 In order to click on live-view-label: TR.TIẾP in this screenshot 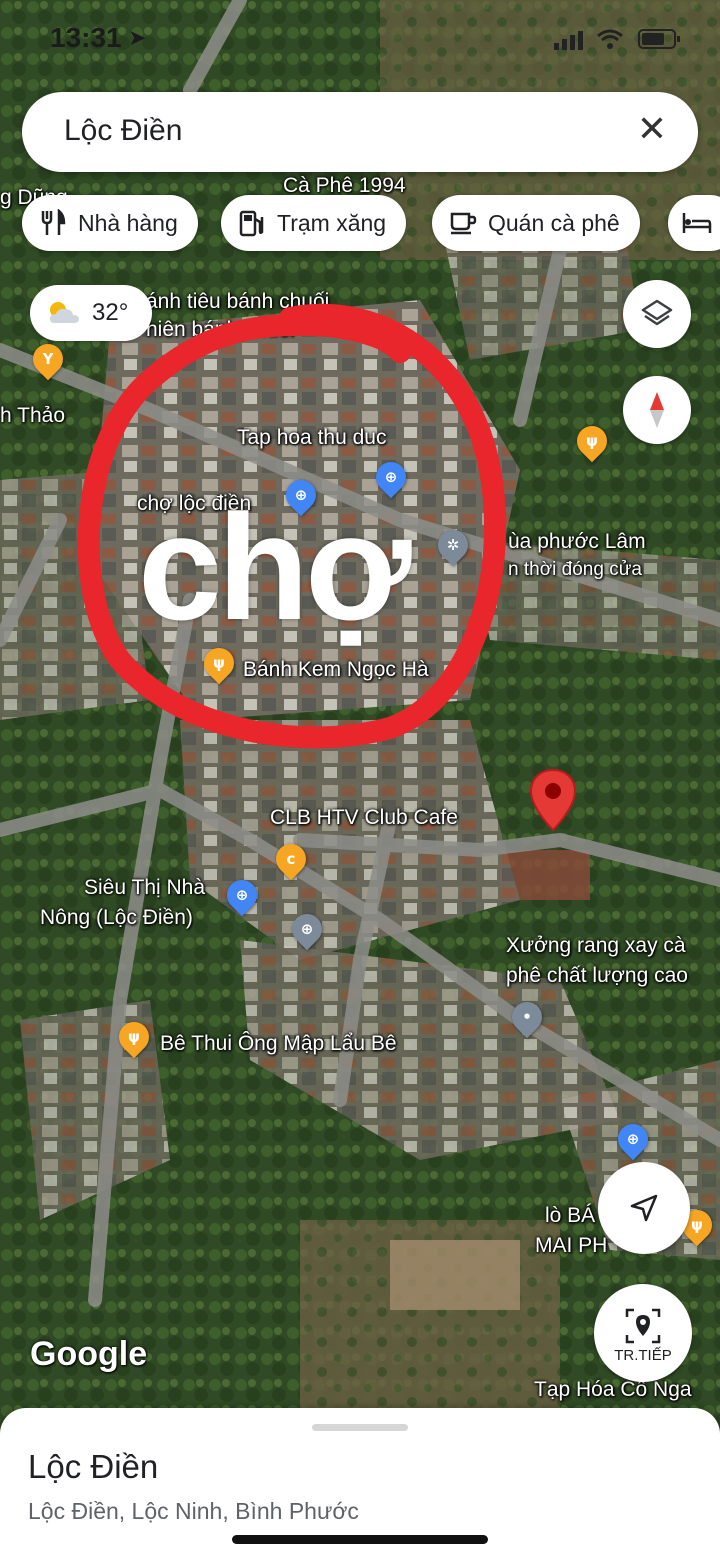, I will do `click(643, 1355)`.